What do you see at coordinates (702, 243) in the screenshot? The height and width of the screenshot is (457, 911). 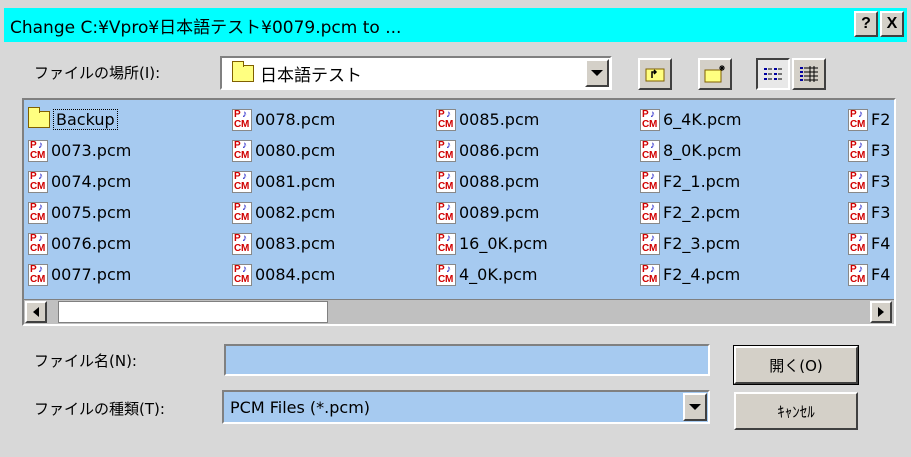 I see `file-name: F2_3.pcm` at bounding box center [702, 243].